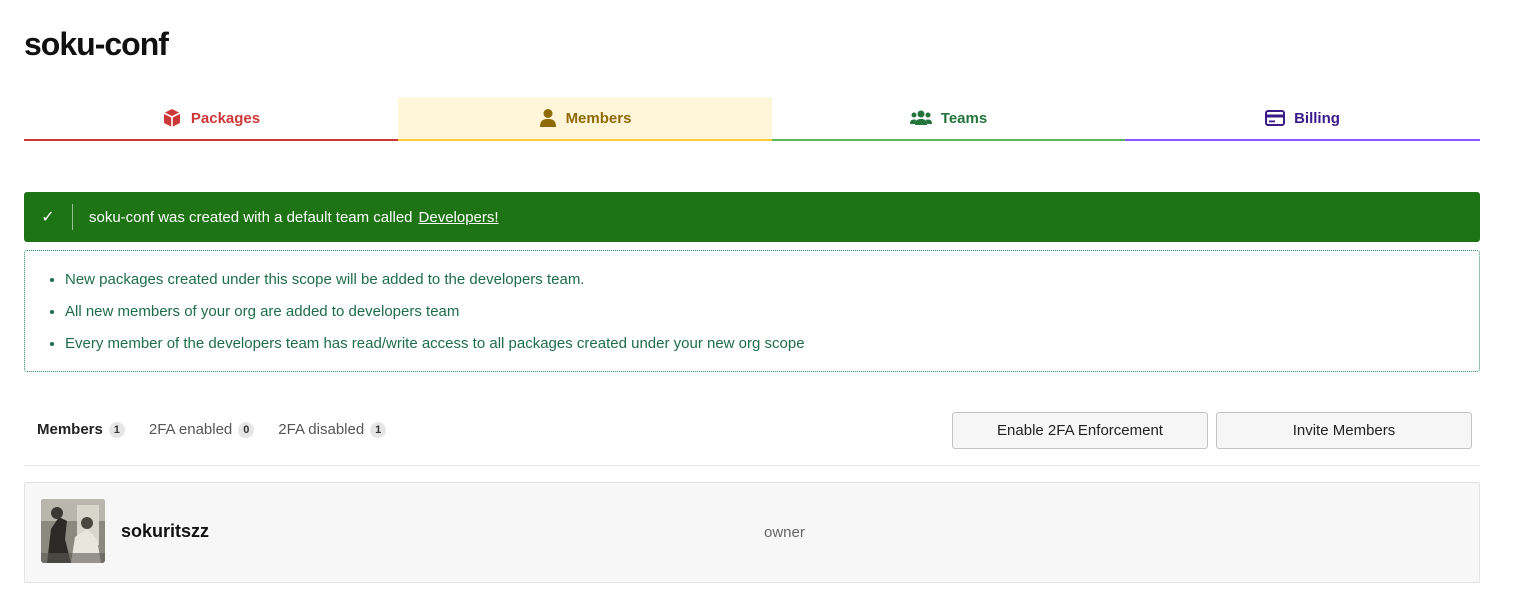 This screenshot has height=606, width=1521. What do you see at coordinates (920, 118) in the screenshot?
I see `users-icon` at bounding box center [920, 118].